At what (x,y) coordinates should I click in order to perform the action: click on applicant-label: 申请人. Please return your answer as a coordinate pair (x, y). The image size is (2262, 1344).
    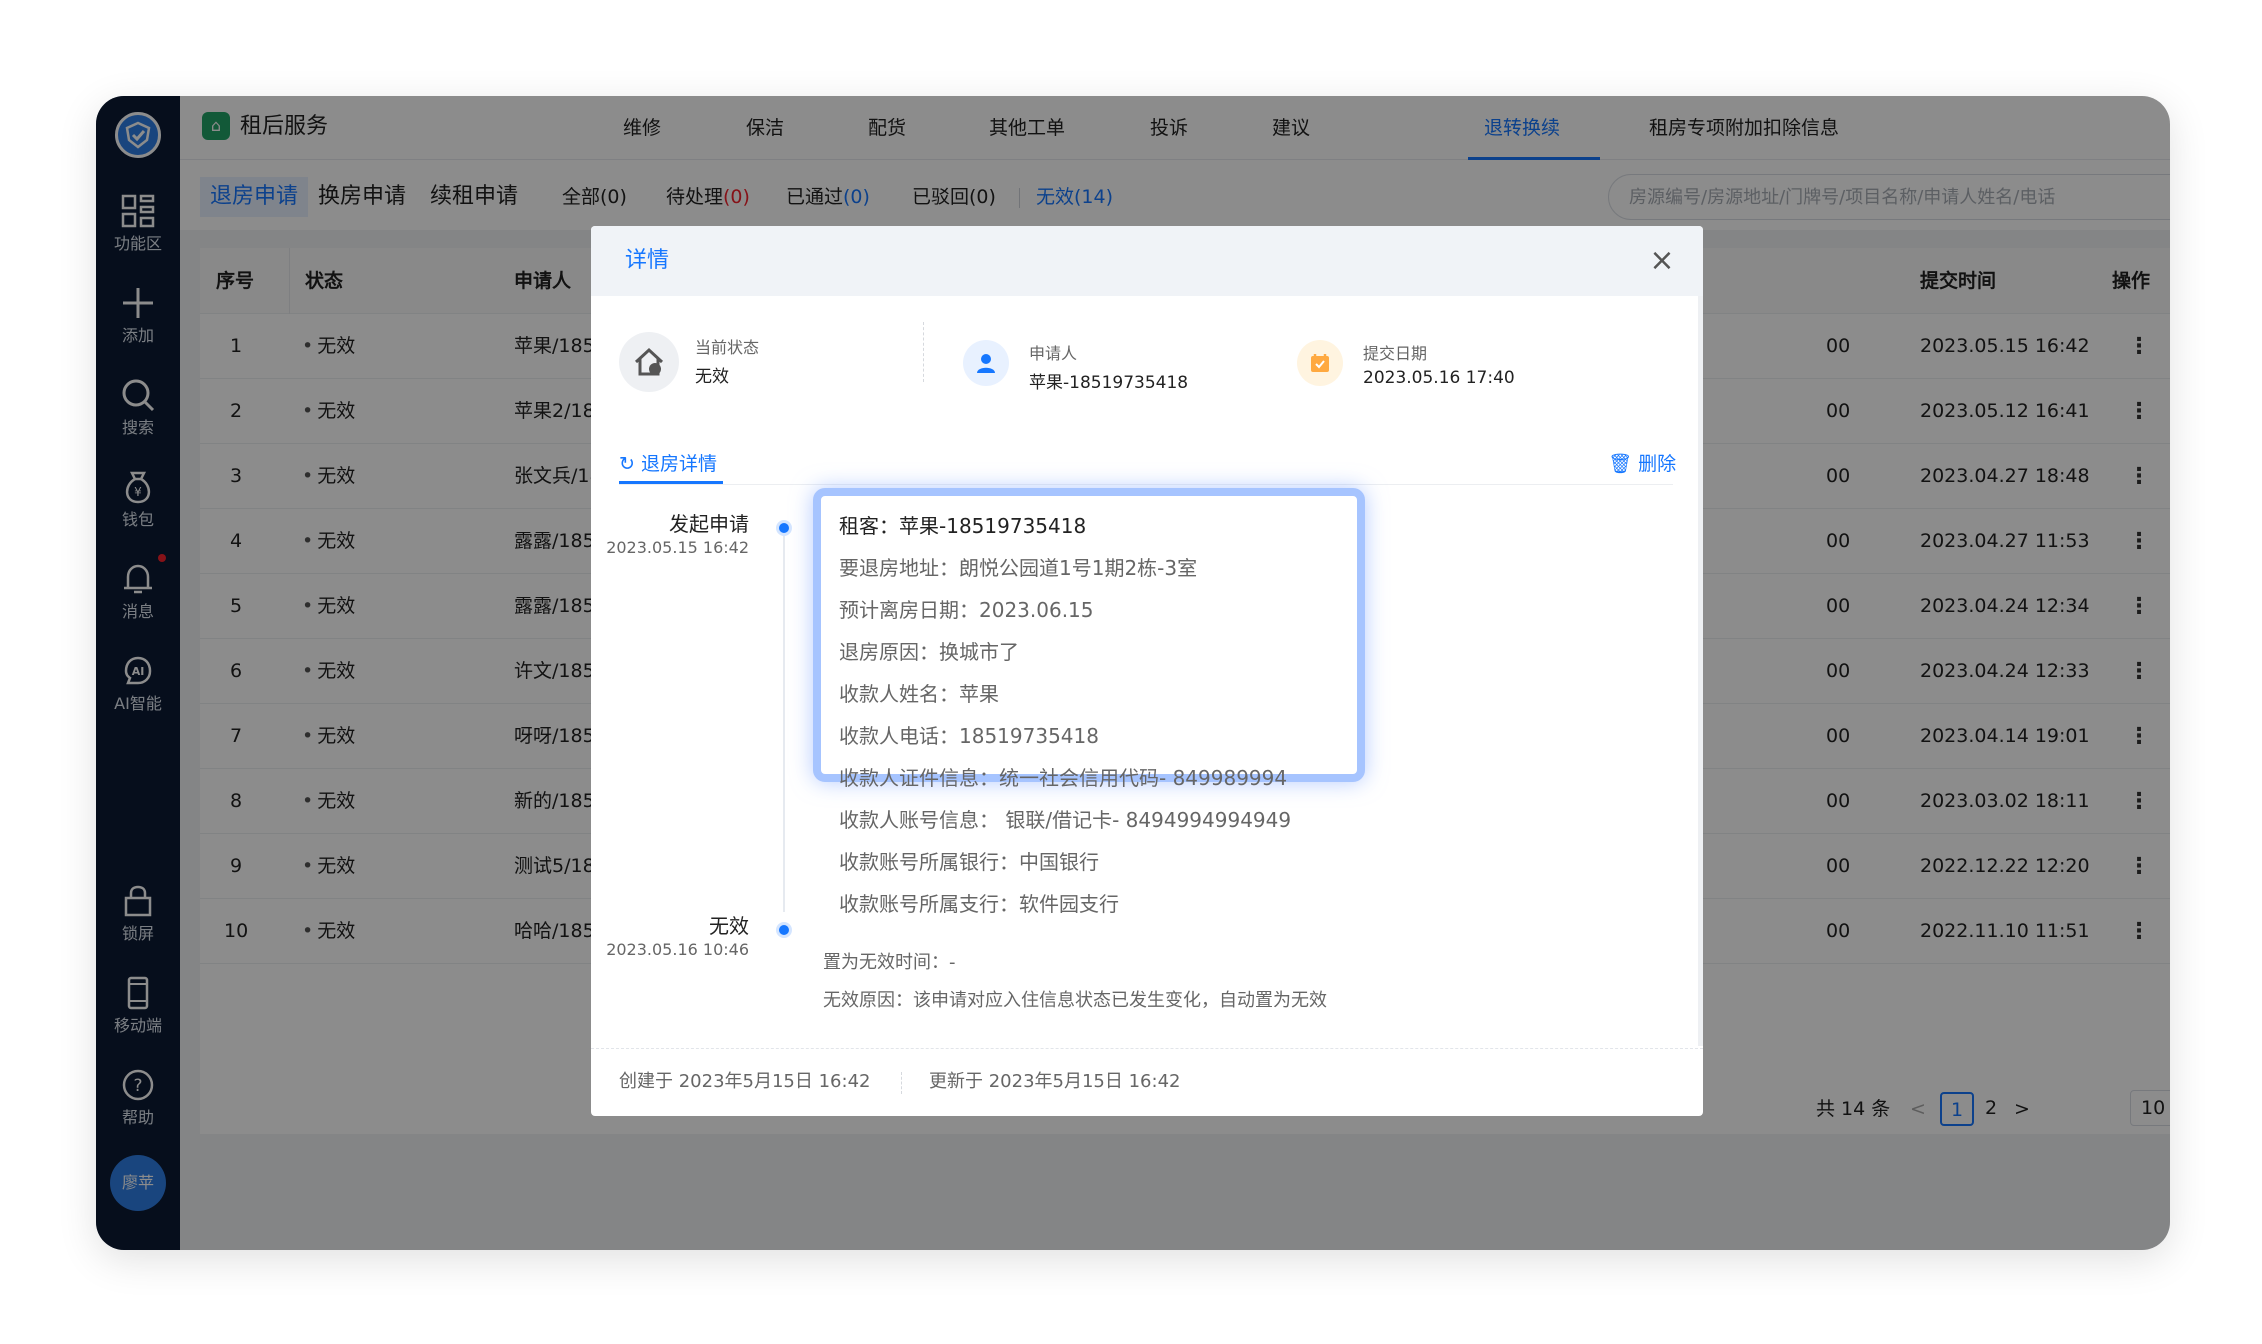
    Looking at the image, I should click on (1053, 353).